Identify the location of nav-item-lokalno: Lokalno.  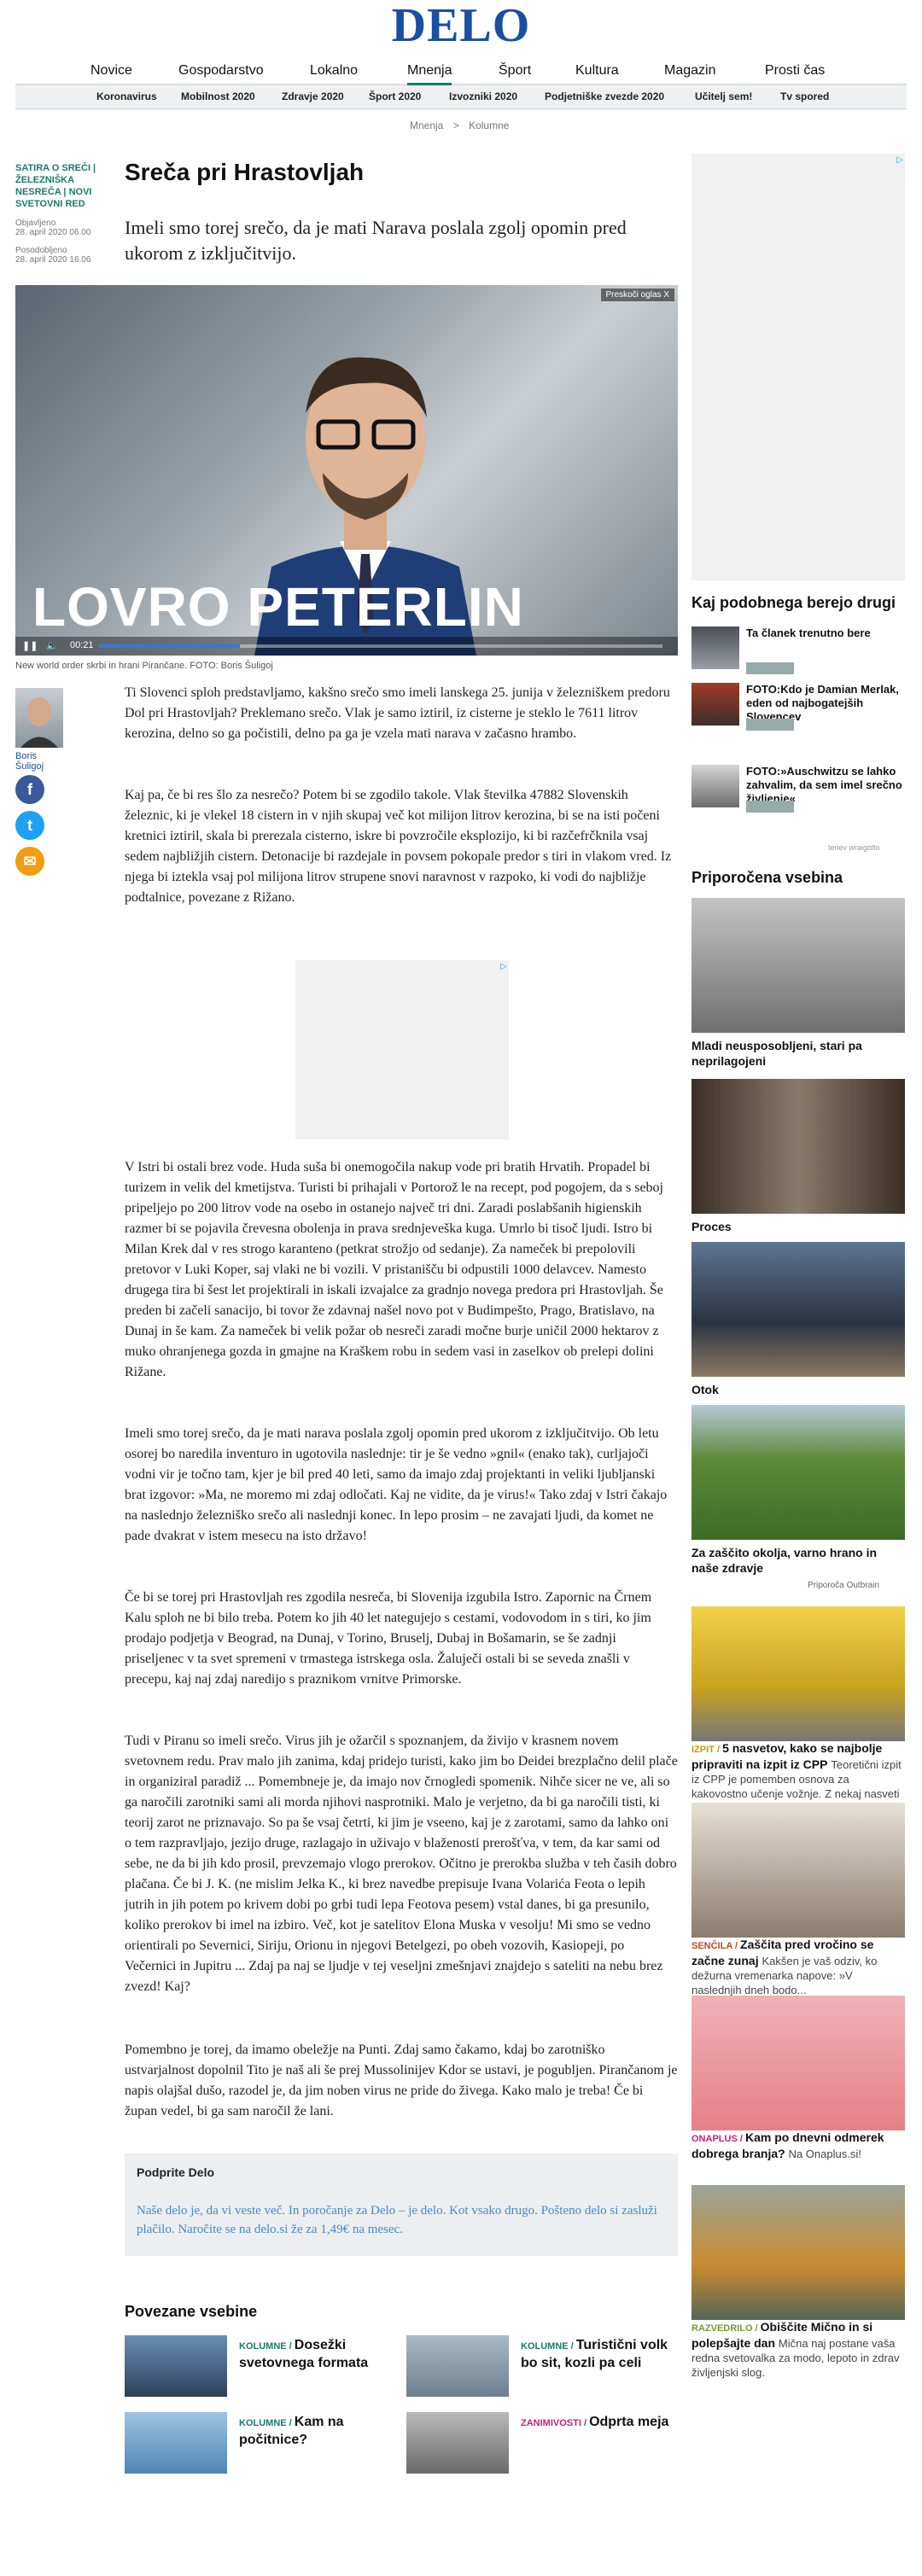
(334, 71).